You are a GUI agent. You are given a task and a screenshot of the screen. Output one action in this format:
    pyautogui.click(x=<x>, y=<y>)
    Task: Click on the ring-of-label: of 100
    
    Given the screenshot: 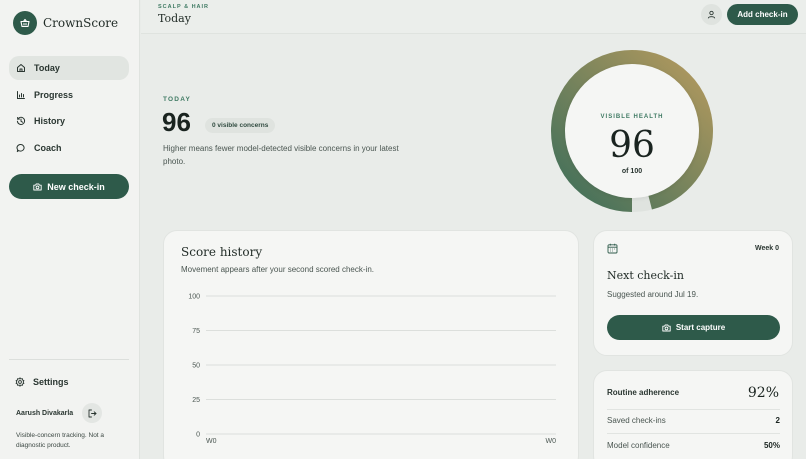 What is the action you would take?
    pyautogui.click(x=632, y=171)
    